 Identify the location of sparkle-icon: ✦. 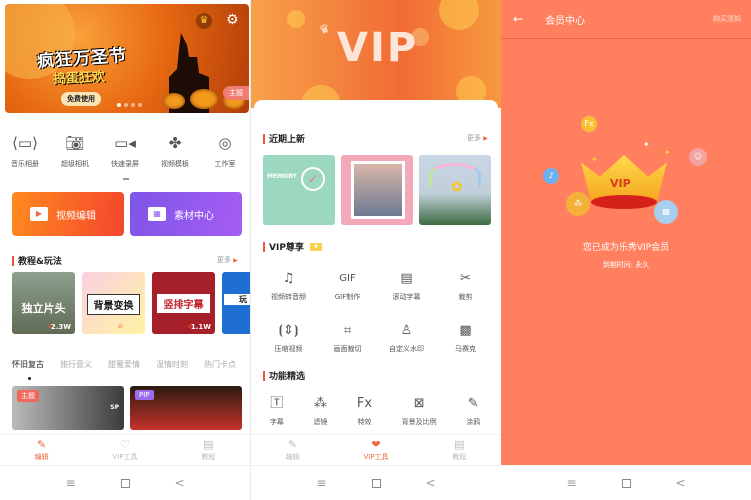
(646, 144).